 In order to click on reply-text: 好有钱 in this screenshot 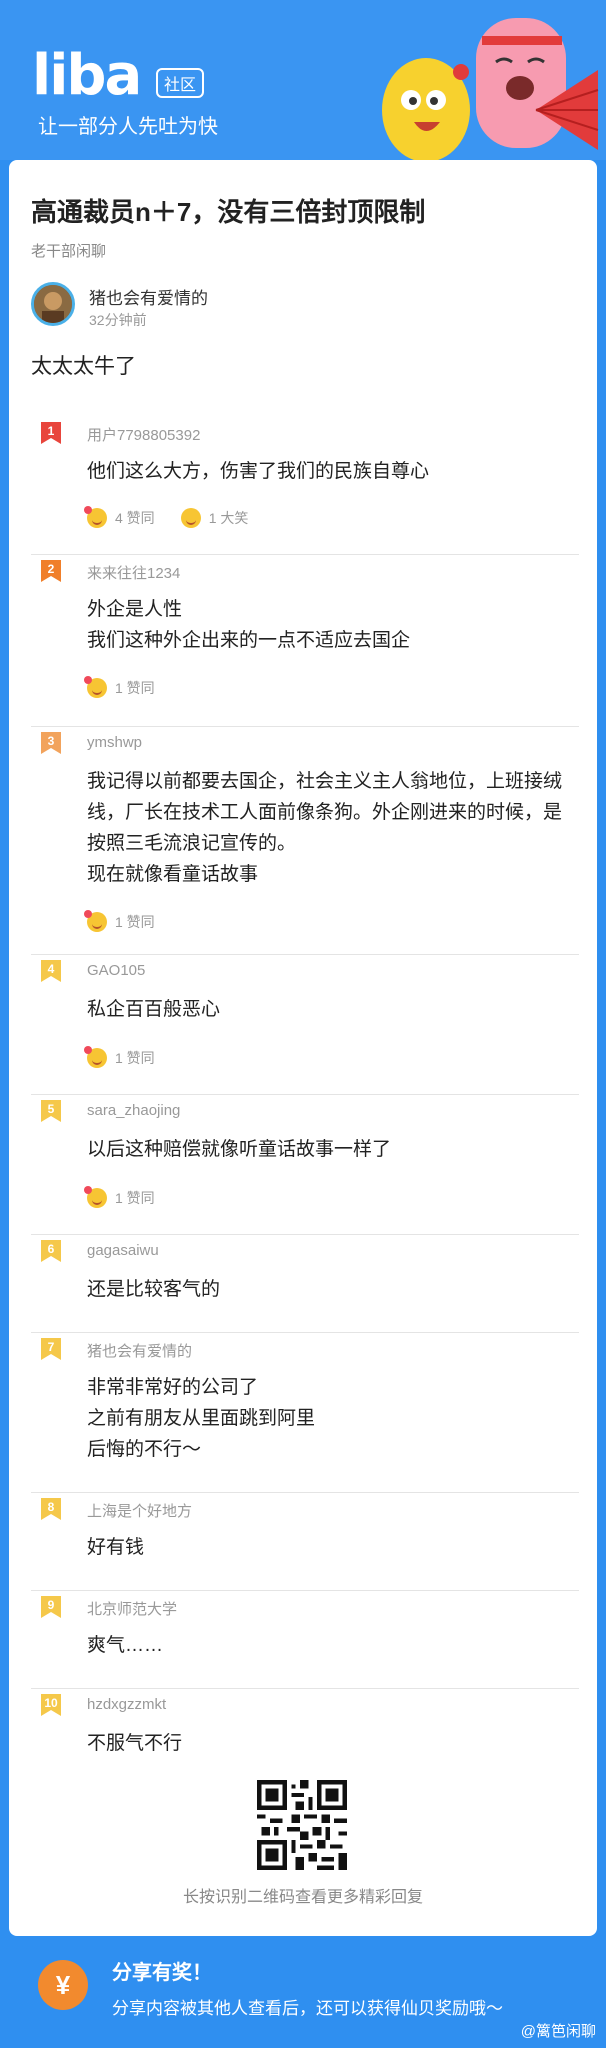, I will do `click(116, 1547)`.